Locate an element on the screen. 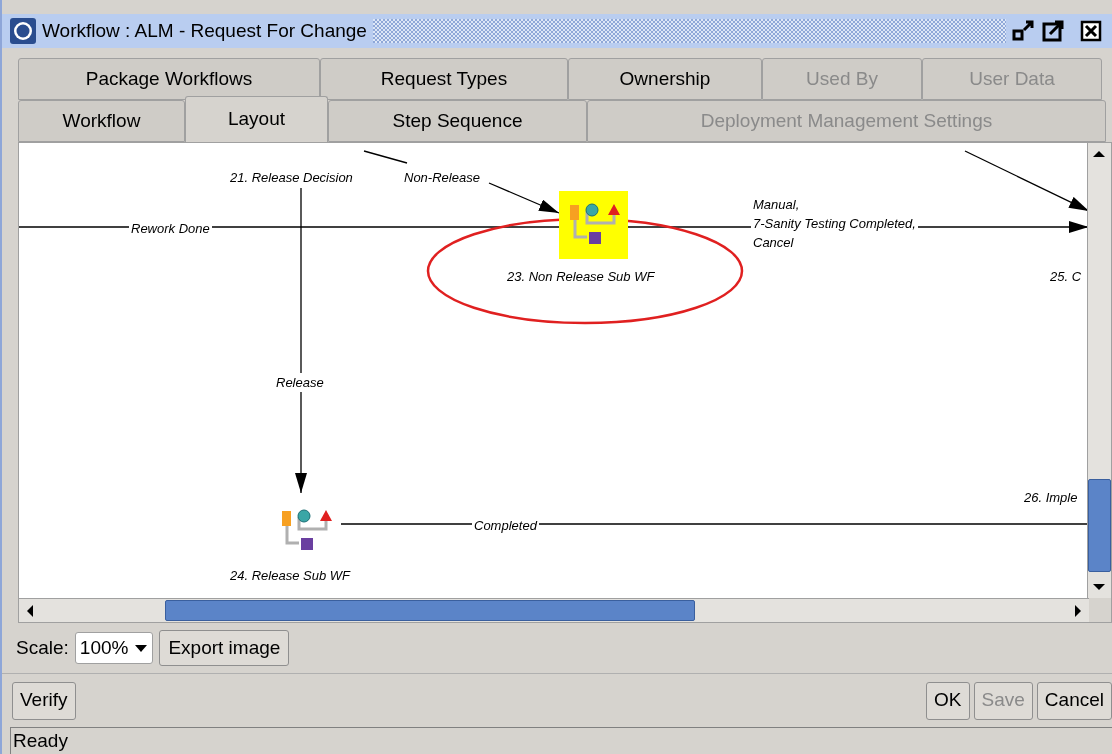  tab: Layout is located at coordinates (256, 119).